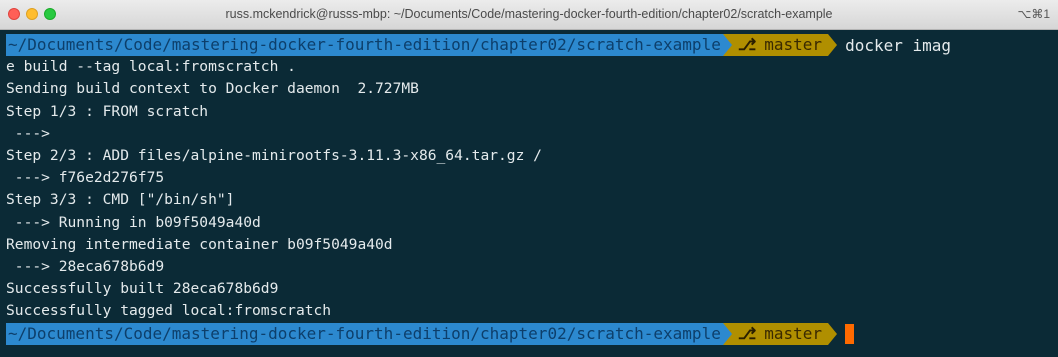 The width and height of the screenshot is (1058, 357). I want to click on output-line: --->, so click(28, 133).